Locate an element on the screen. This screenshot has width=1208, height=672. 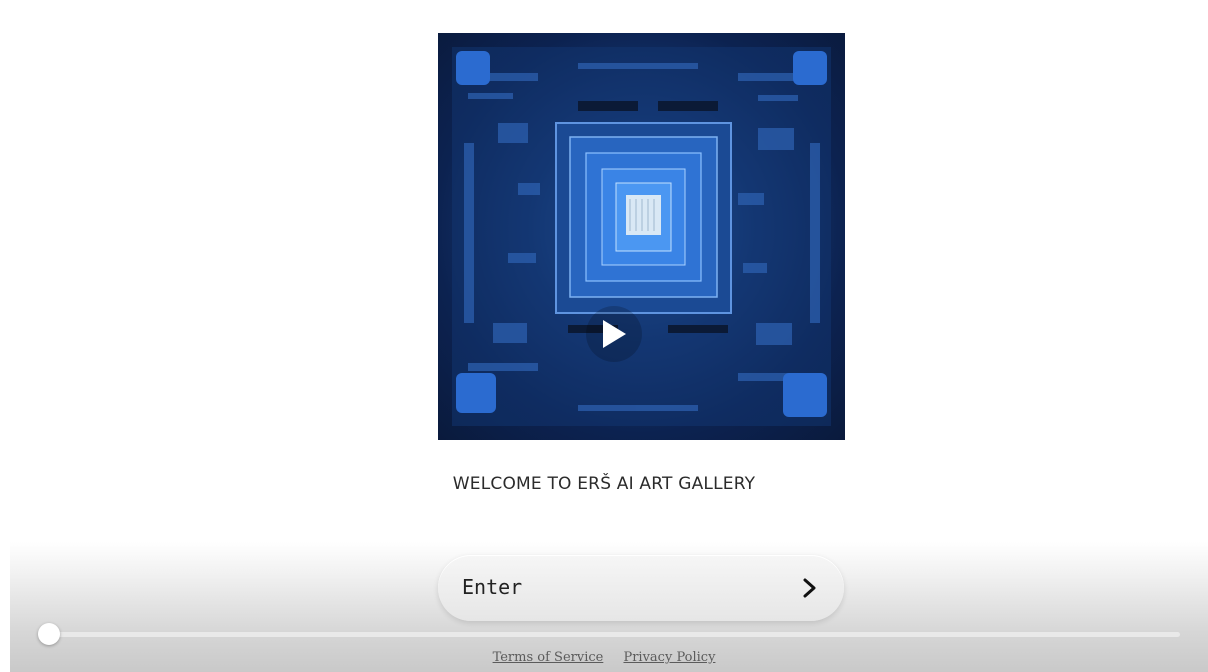
welcome-heading: WELCOME TO ERŠ AI ART GALLERY is located at coordinates (604, 484).